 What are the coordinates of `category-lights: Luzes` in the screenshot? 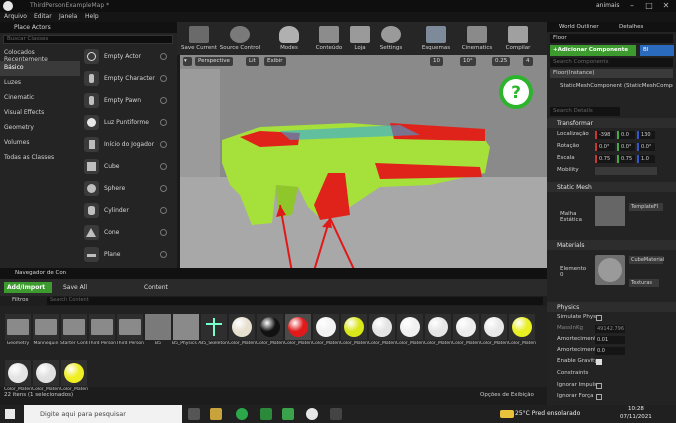 It's located at (40, 83).